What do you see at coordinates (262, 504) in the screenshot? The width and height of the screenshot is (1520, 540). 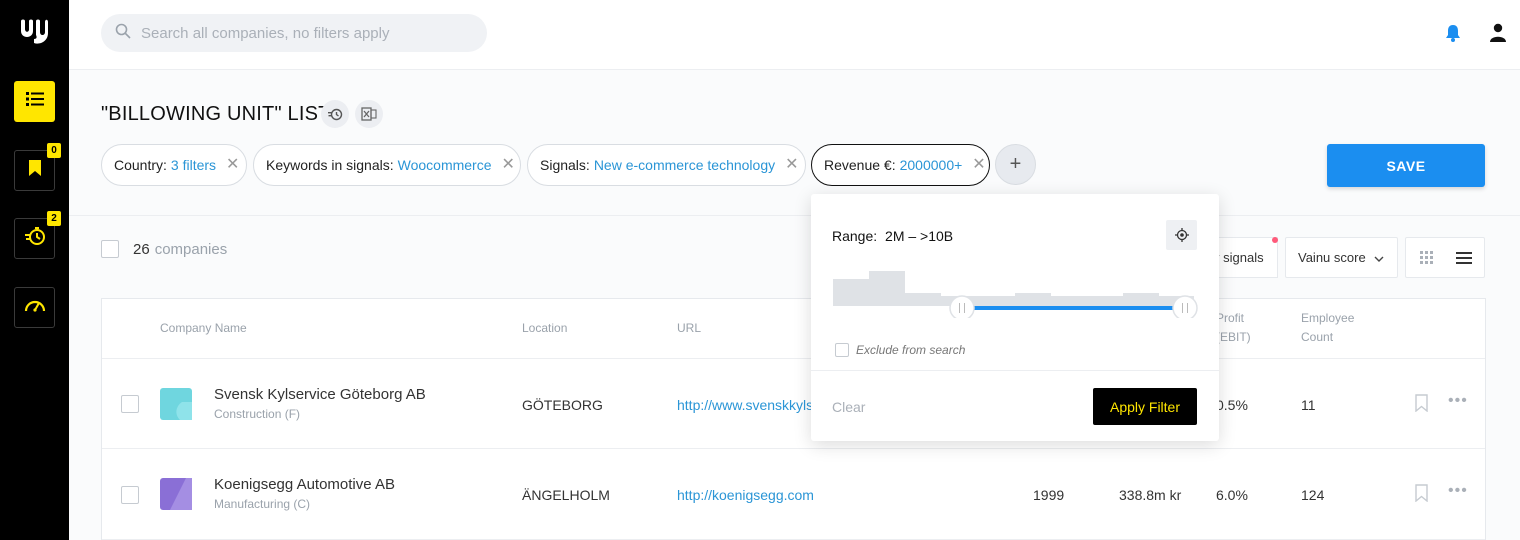 I see `company-industry: Manufacturing (C)` at bounding box center [262, 504].